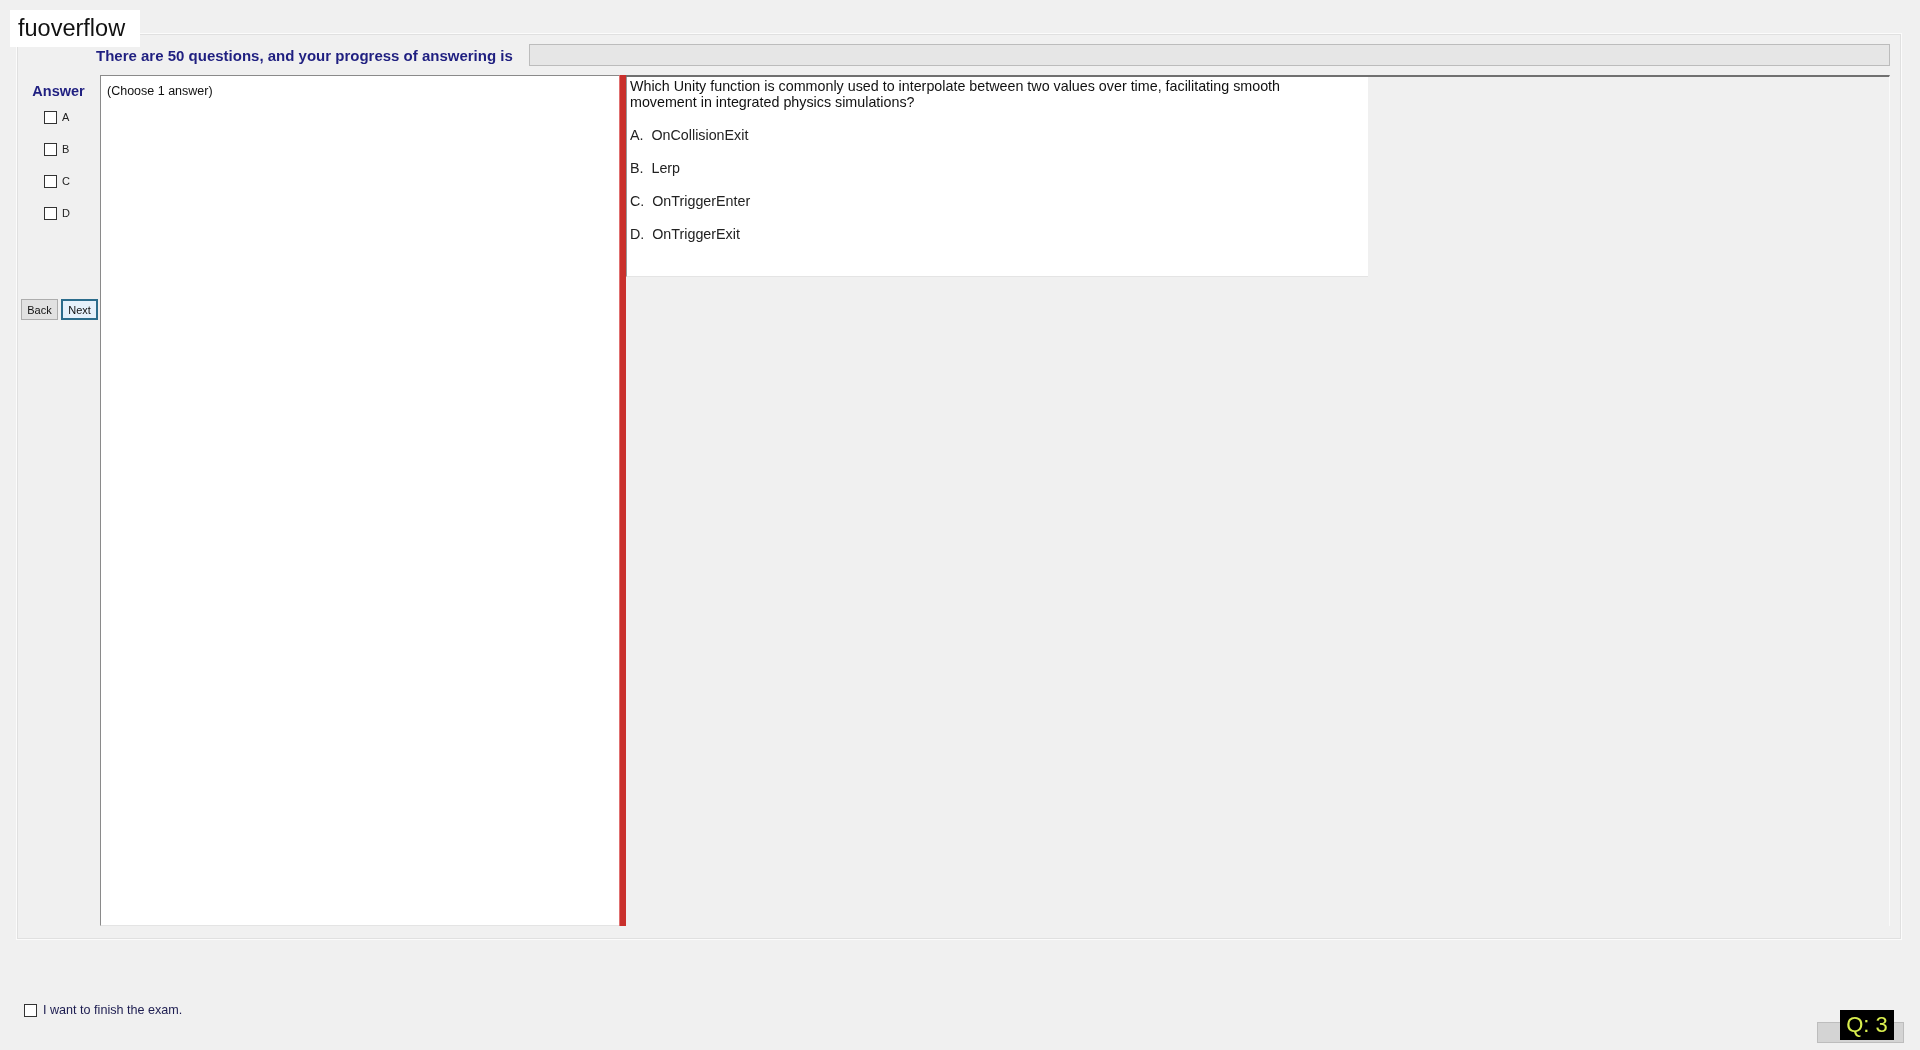 The image size is (1920, 1050). I want to click on option-text: C. OnTriggerEnter, so click(690, 201).